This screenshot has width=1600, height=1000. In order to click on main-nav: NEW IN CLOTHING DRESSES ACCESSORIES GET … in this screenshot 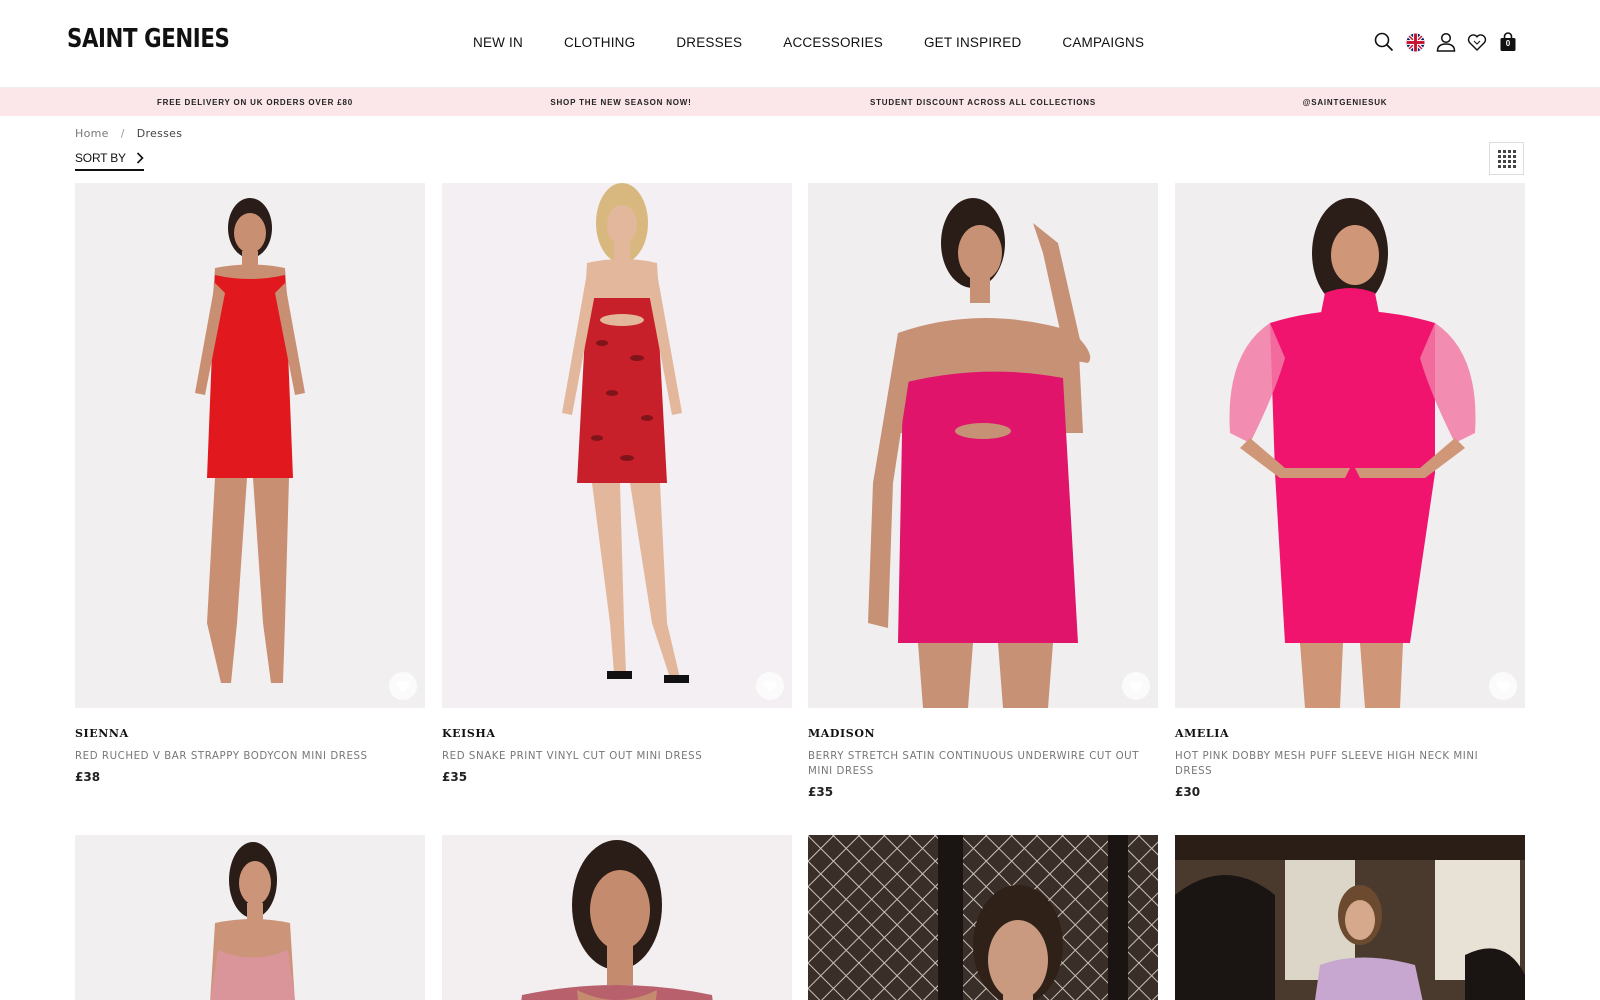, I will do `click(808, 42)`.